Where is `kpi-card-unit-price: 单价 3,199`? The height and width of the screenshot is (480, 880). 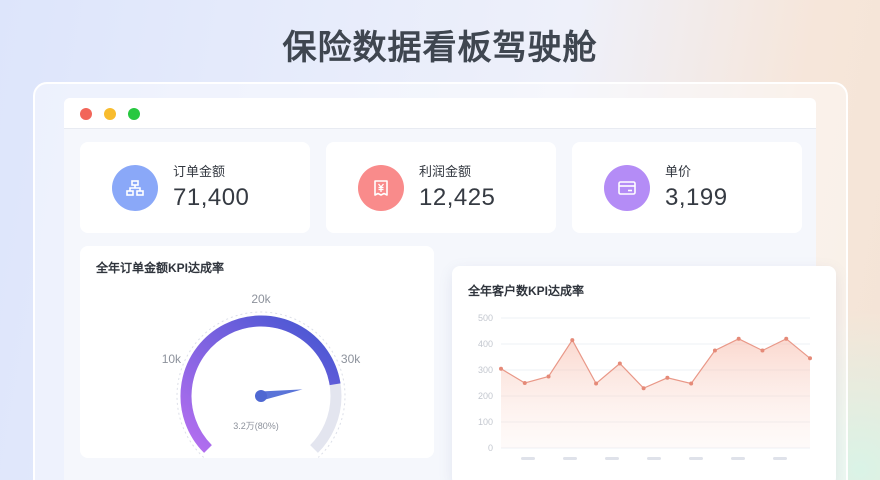 kpi-card-unit-price: 单价 3,199 is located at coordinates (687, 187).